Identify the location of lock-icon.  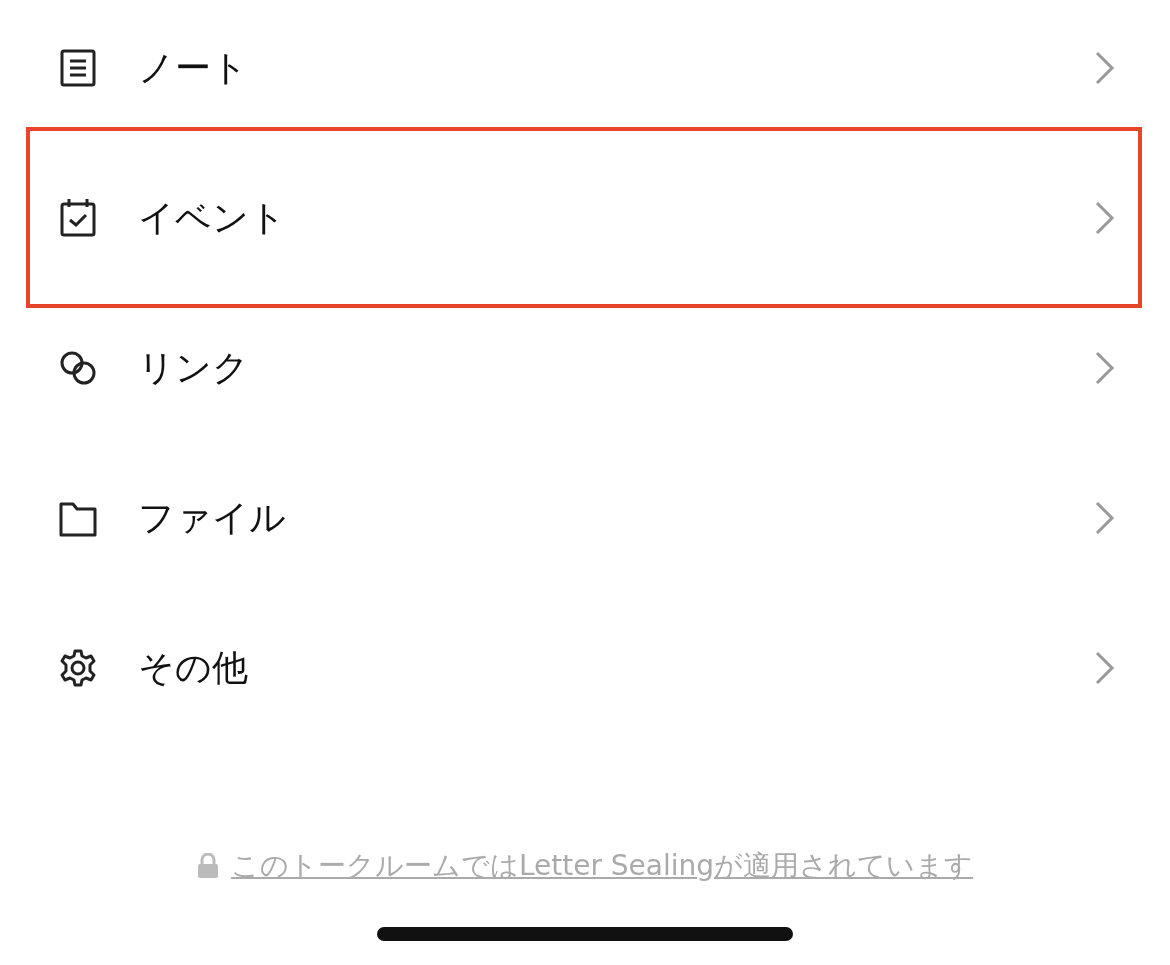
(207, 866).